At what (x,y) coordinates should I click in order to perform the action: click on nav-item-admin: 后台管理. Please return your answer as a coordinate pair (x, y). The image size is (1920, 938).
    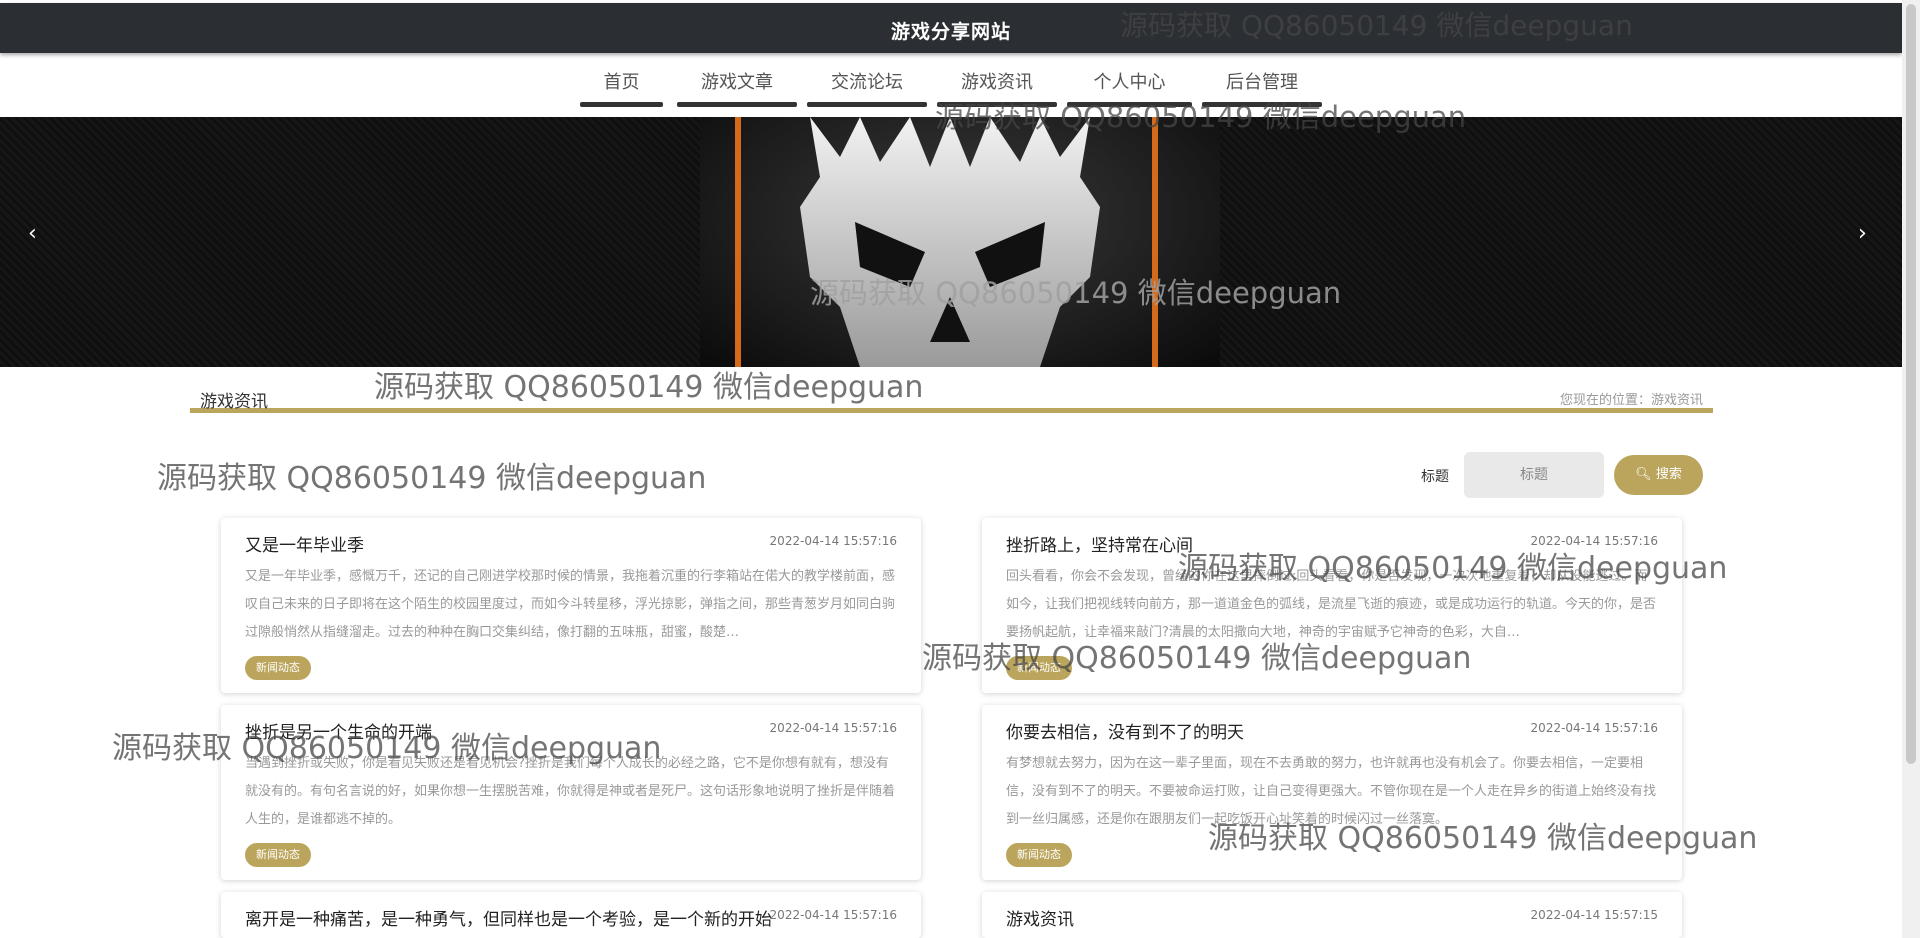
    Looking at the image, I should click on (1262, 87).